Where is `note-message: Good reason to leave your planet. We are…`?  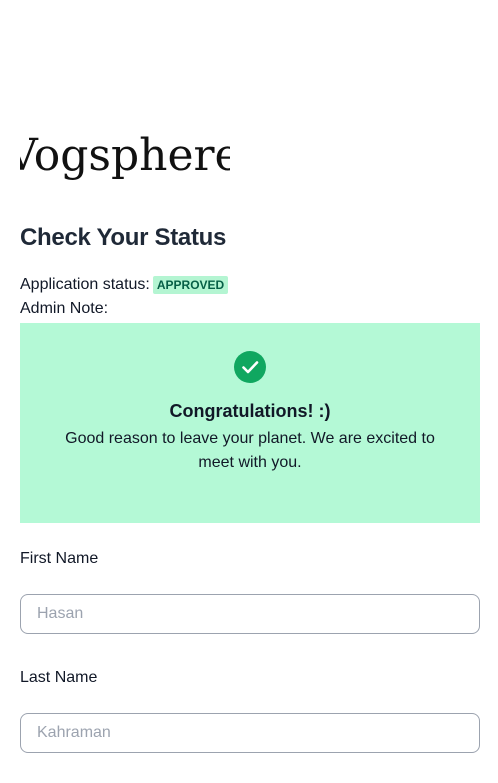
note-message: Good reason to leave your planet. We are… is located at coordinates (250, 450).